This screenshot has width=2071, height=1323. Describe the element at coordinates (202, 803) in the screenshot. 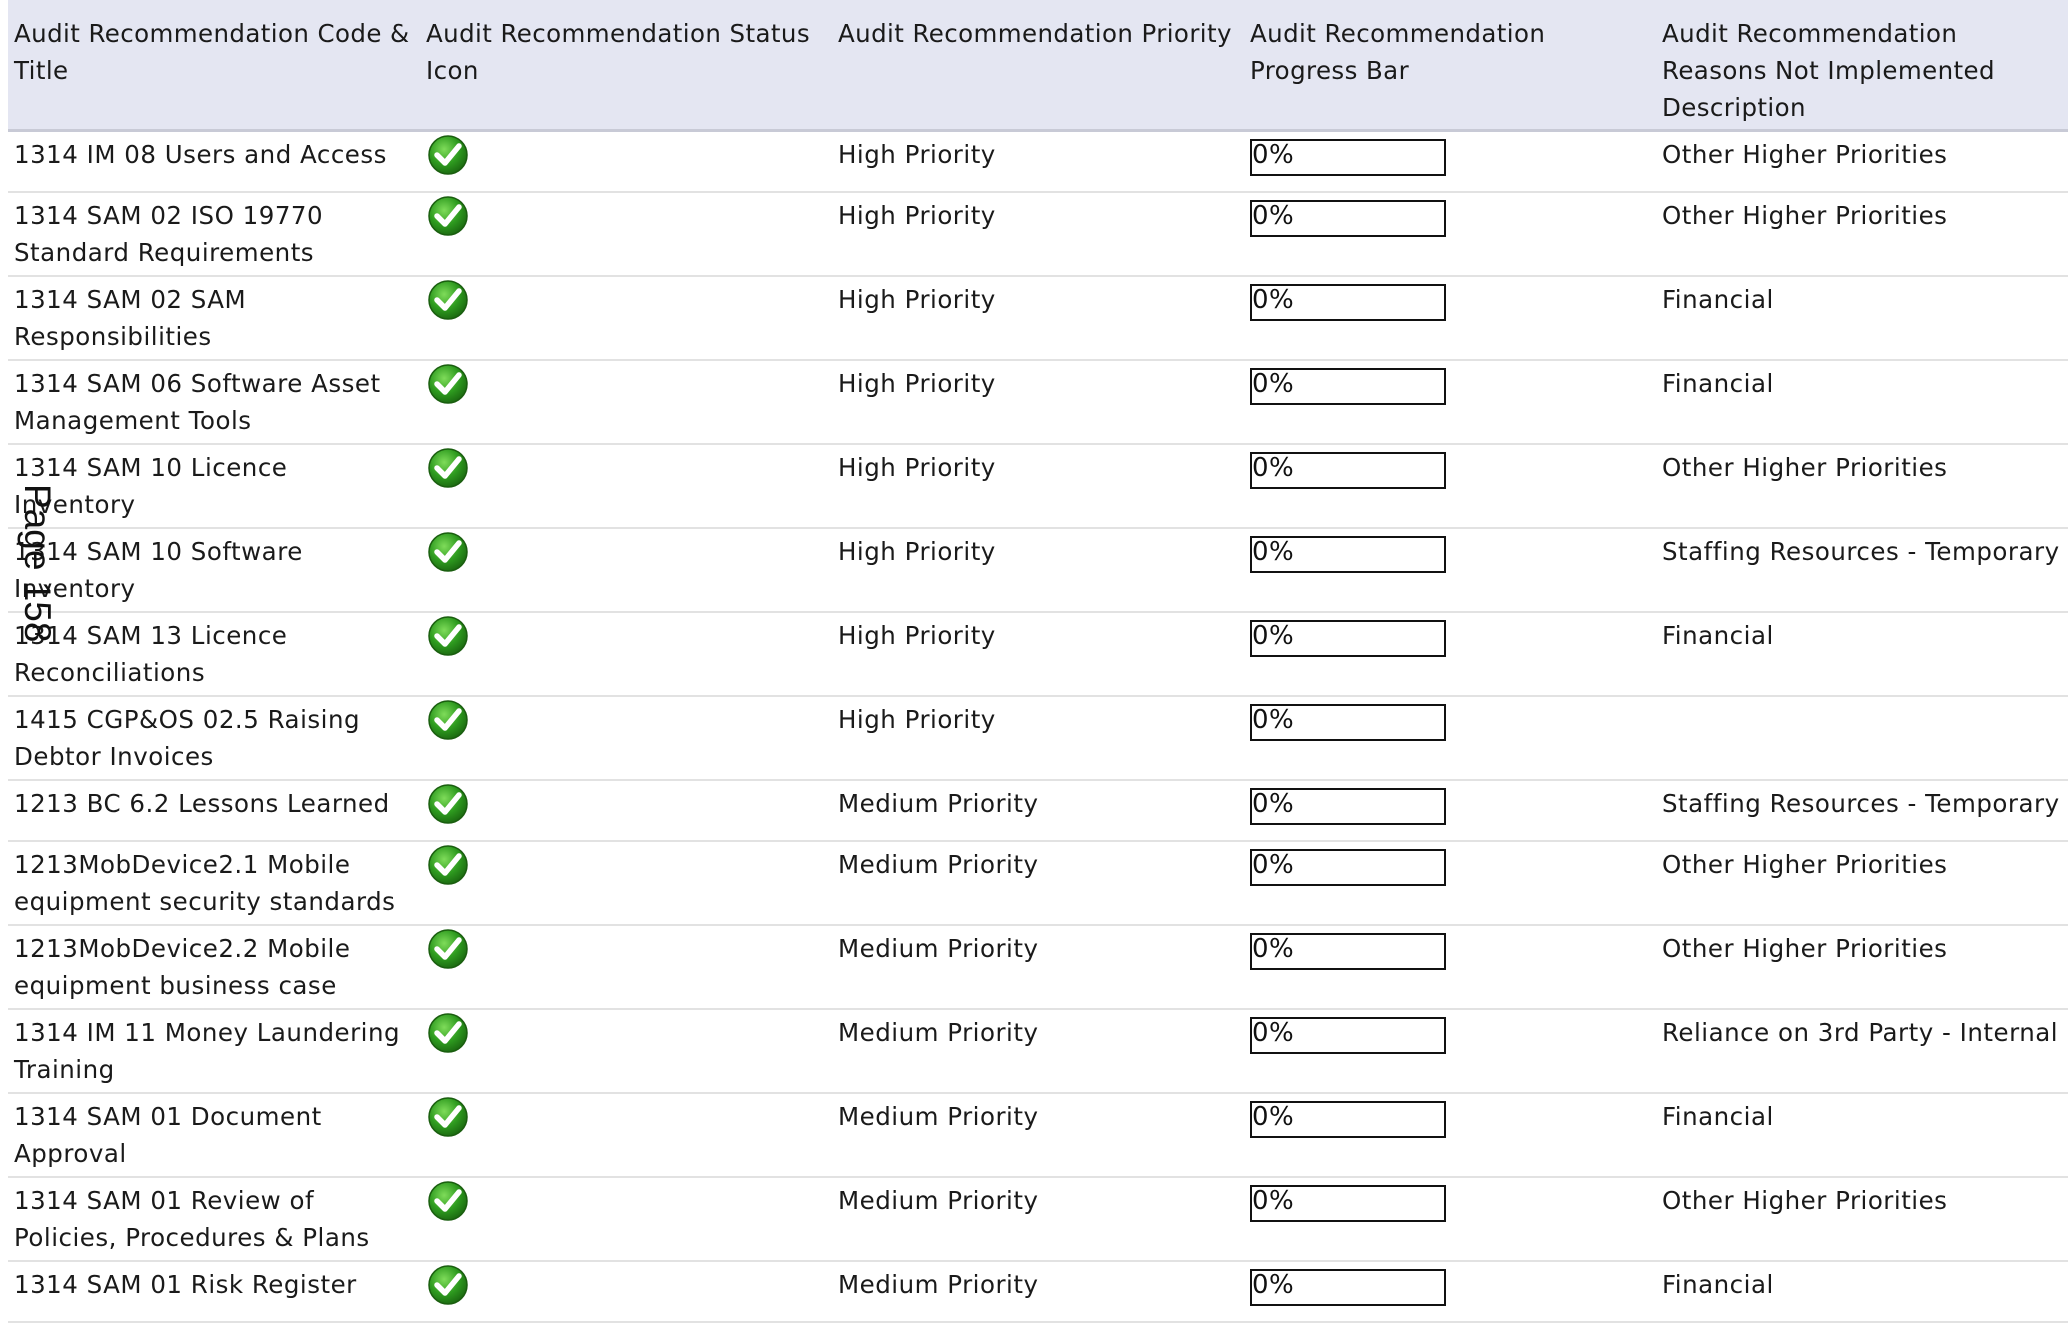

I see `title-text: 1213 BC 6.2 Lessons Learned` at that location.